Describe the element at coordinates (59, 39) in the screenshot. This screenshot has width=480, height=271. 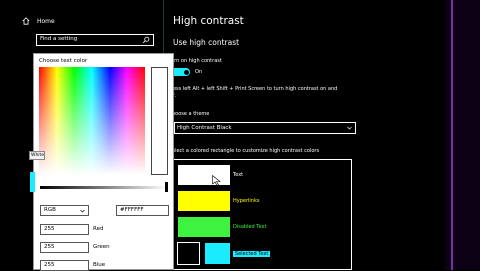
I see `search-placeholder: Find a setting` at that location.